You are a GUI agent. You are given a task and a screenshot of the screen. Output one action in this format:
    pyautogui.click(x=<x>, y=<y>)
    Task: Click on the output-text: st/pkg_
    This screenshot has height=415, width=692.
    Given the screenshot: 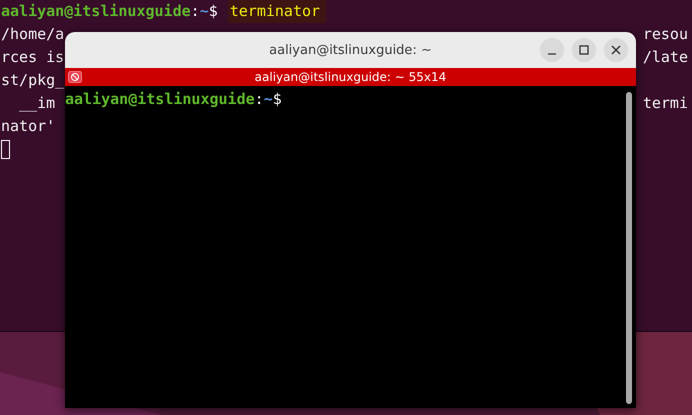 What is the action you would take?
    pyautogui.click(x=32, y=80)
    